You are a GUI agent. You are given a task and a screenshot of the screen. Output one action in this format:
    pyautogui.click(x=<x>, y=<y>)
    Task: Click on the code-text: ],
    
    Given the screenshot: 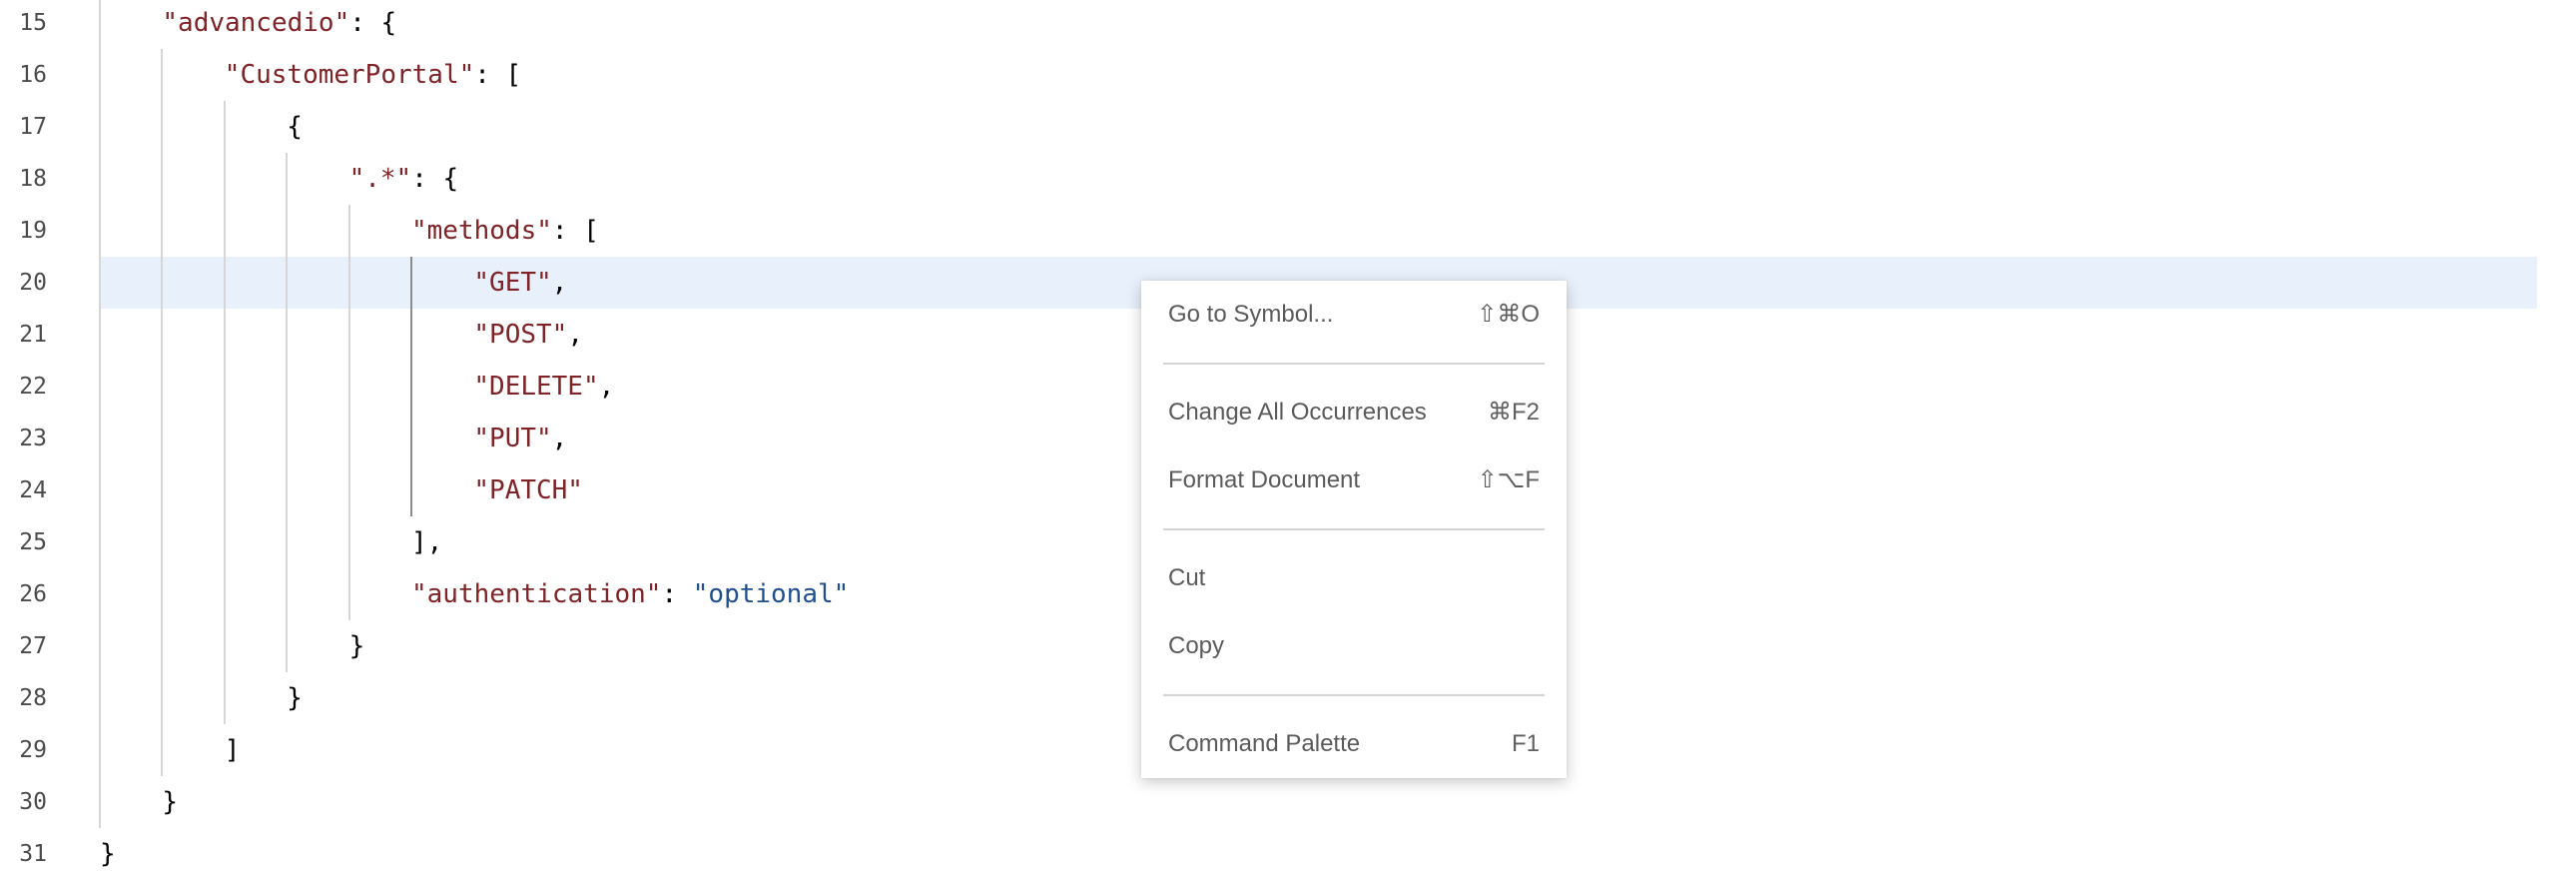 What is the action you would take?
    pyautogui.click(x=426, y=542)
    